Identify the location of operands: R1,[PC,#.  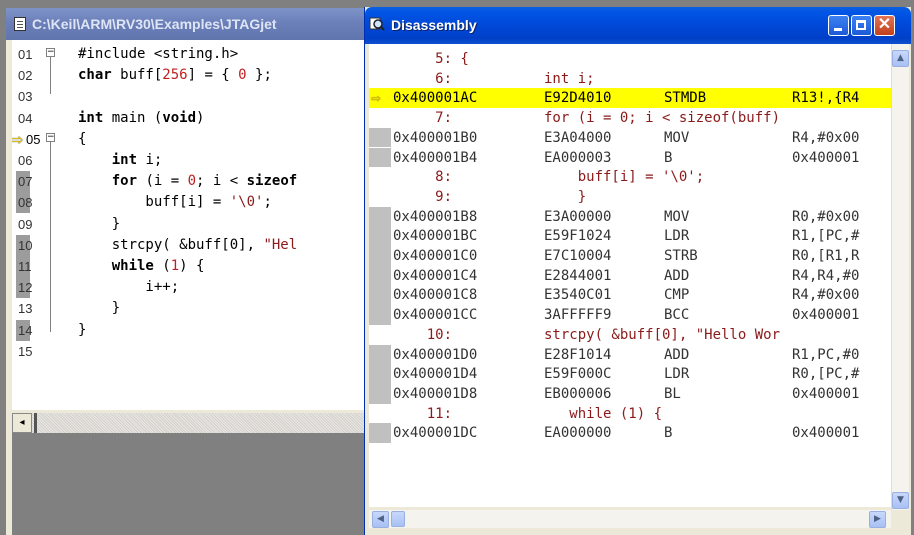
(826, 236).